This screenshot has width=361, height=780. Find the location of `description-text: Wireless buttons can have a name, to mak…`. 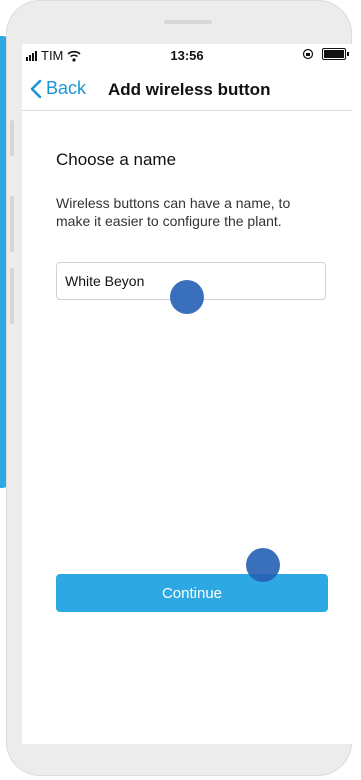

description-text: Wireless buttons can have a name, to mak… is located at coordinates (173, 212).